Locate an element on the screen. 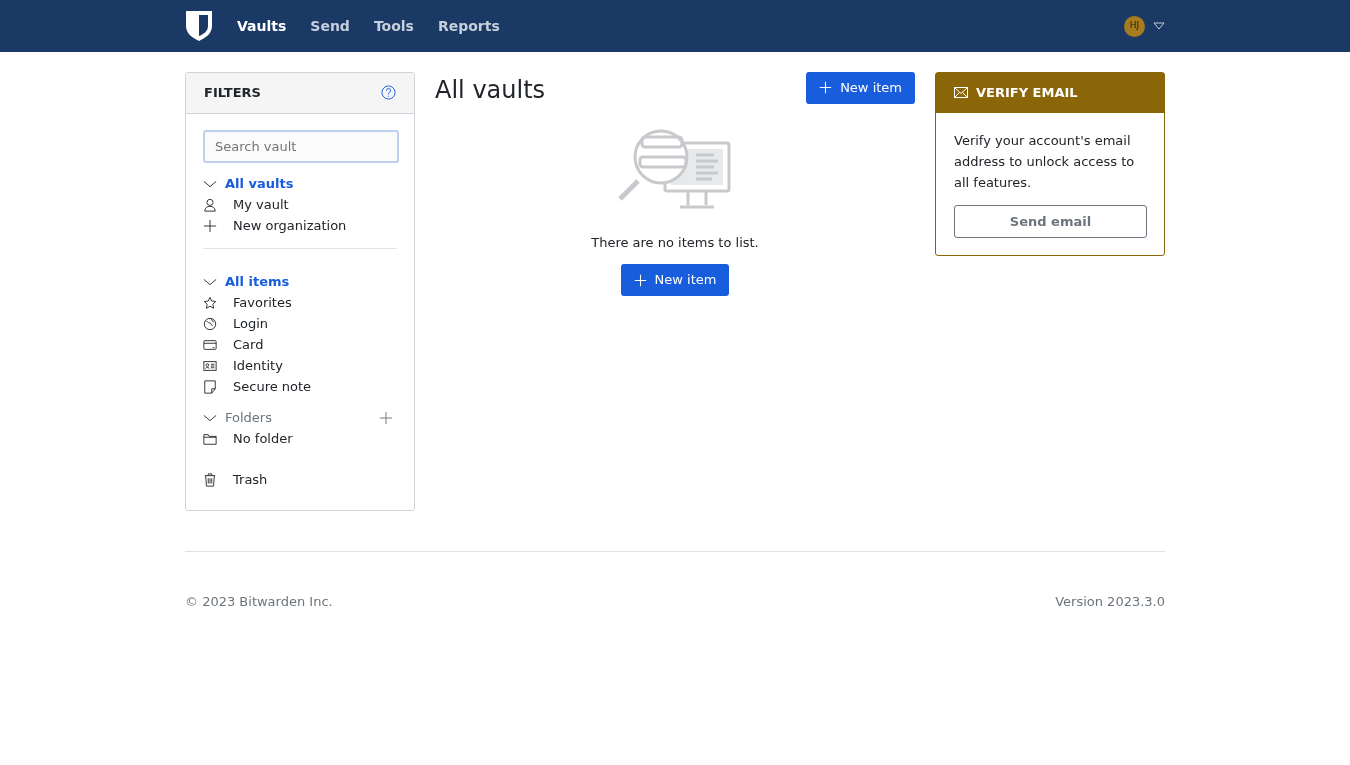 This screenshot has height=765, width=1350. help-icon is located at coordinates (388, 93).